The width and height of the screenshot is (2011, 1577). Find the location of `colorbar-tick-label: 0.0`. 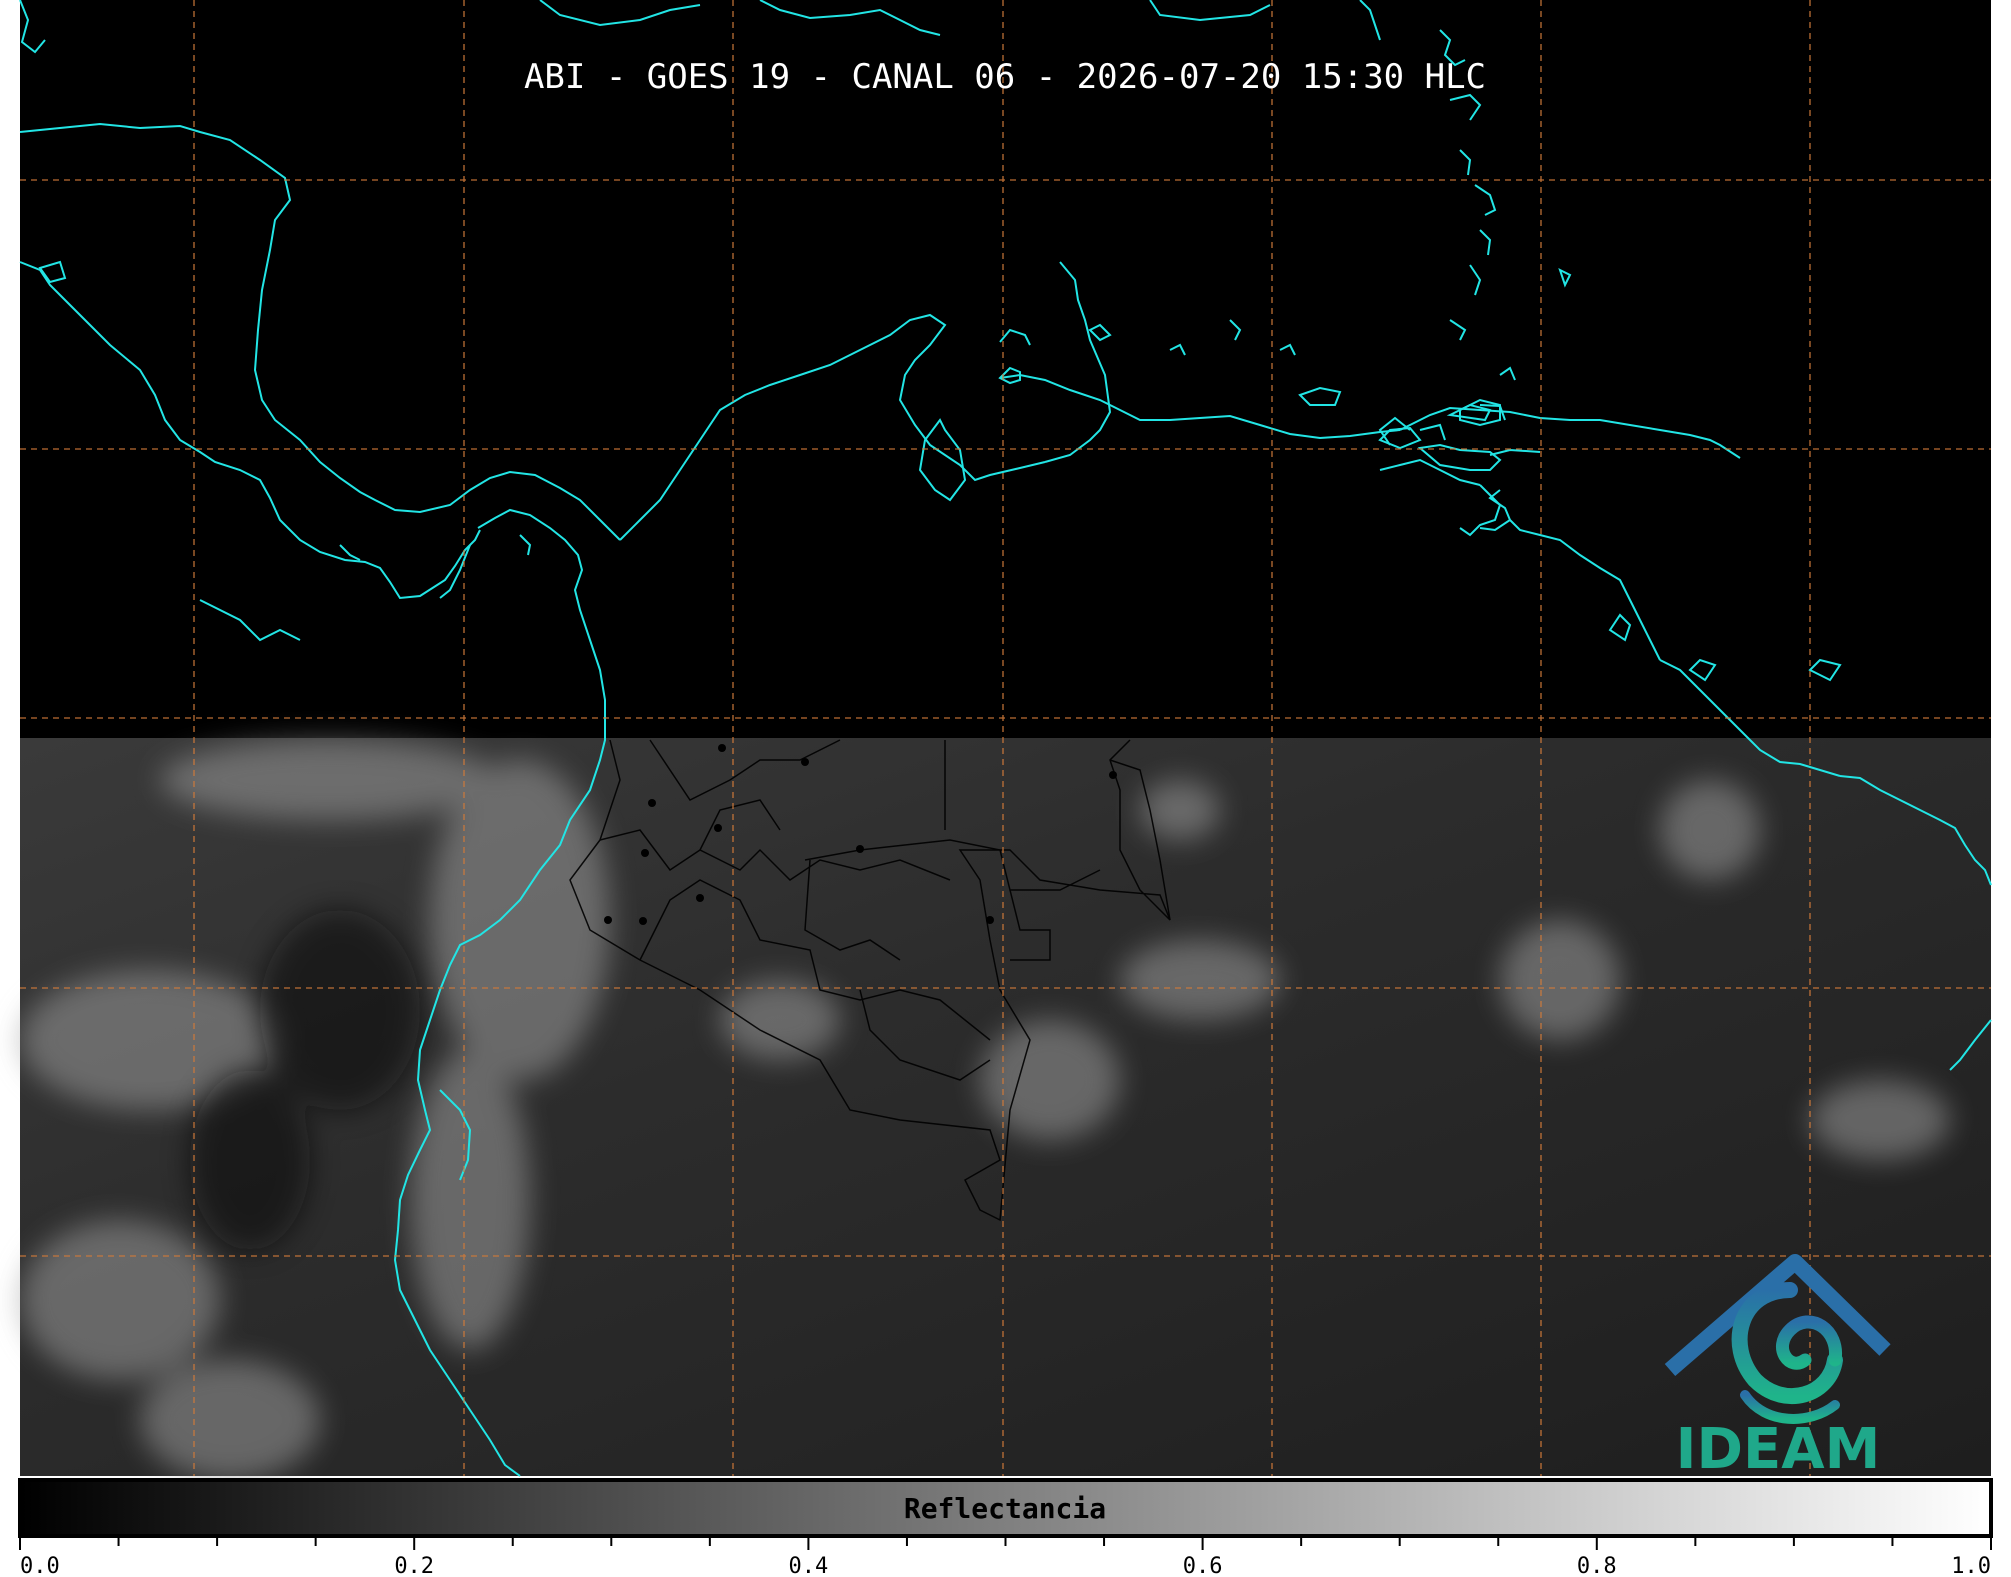

colorbar-tick-label: 0.0 is located at coordinates (40, 1565).